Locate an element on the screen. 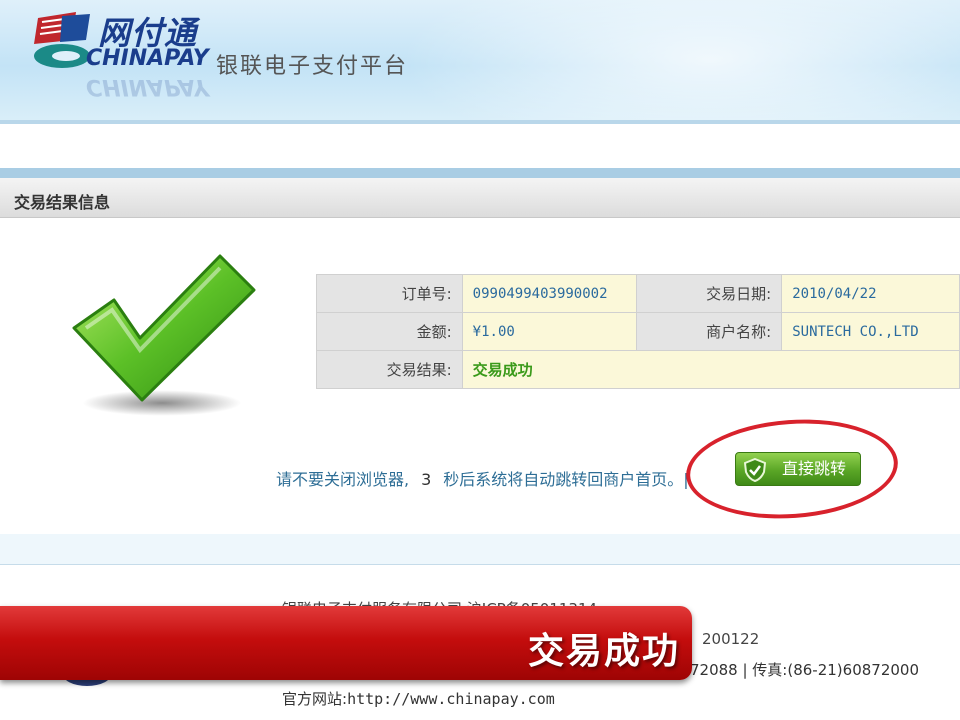 This screenshot has width=960, height=720. footer-phone-fax: 72088 | 传真:(86-21)60872000 is located at coordinates (804, 670).